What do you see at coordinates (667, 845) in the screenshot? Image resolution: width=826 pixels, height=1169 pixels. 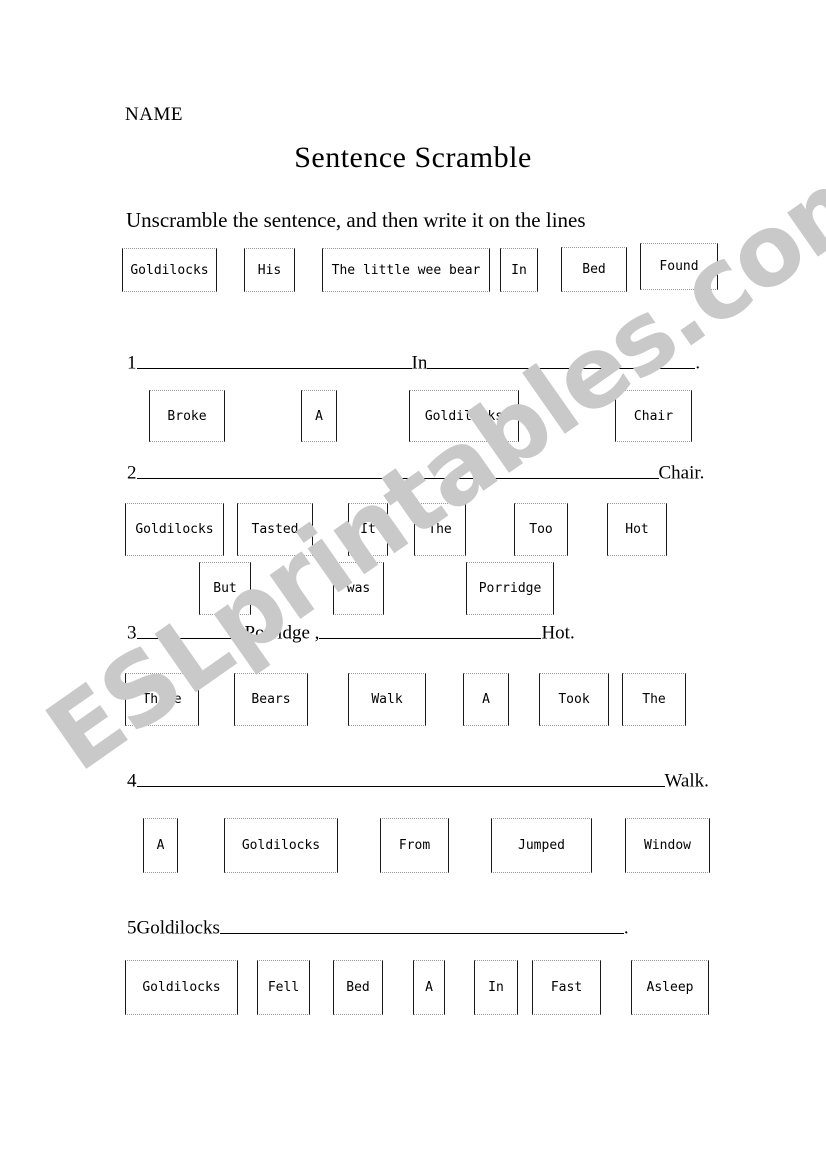 I see `word-tile: Window` at bounding box center [667, 845].